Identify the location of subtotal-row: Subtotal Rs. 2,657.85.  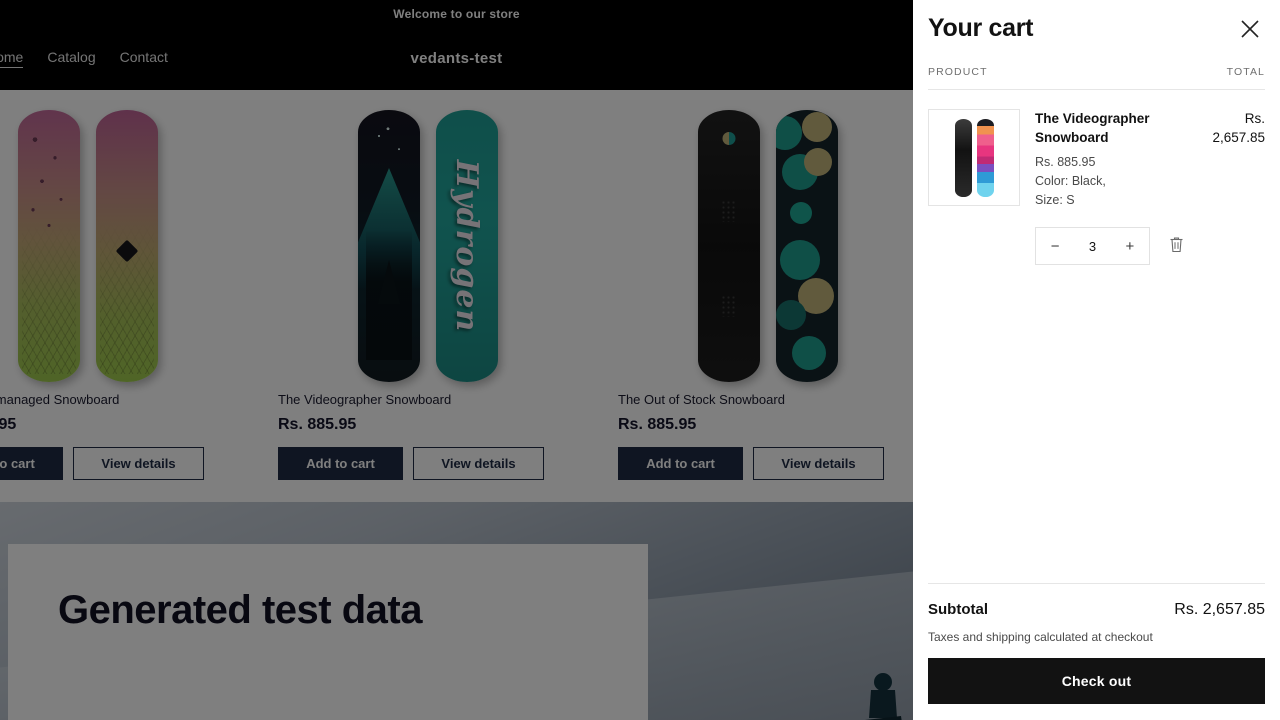
(1096, 610).